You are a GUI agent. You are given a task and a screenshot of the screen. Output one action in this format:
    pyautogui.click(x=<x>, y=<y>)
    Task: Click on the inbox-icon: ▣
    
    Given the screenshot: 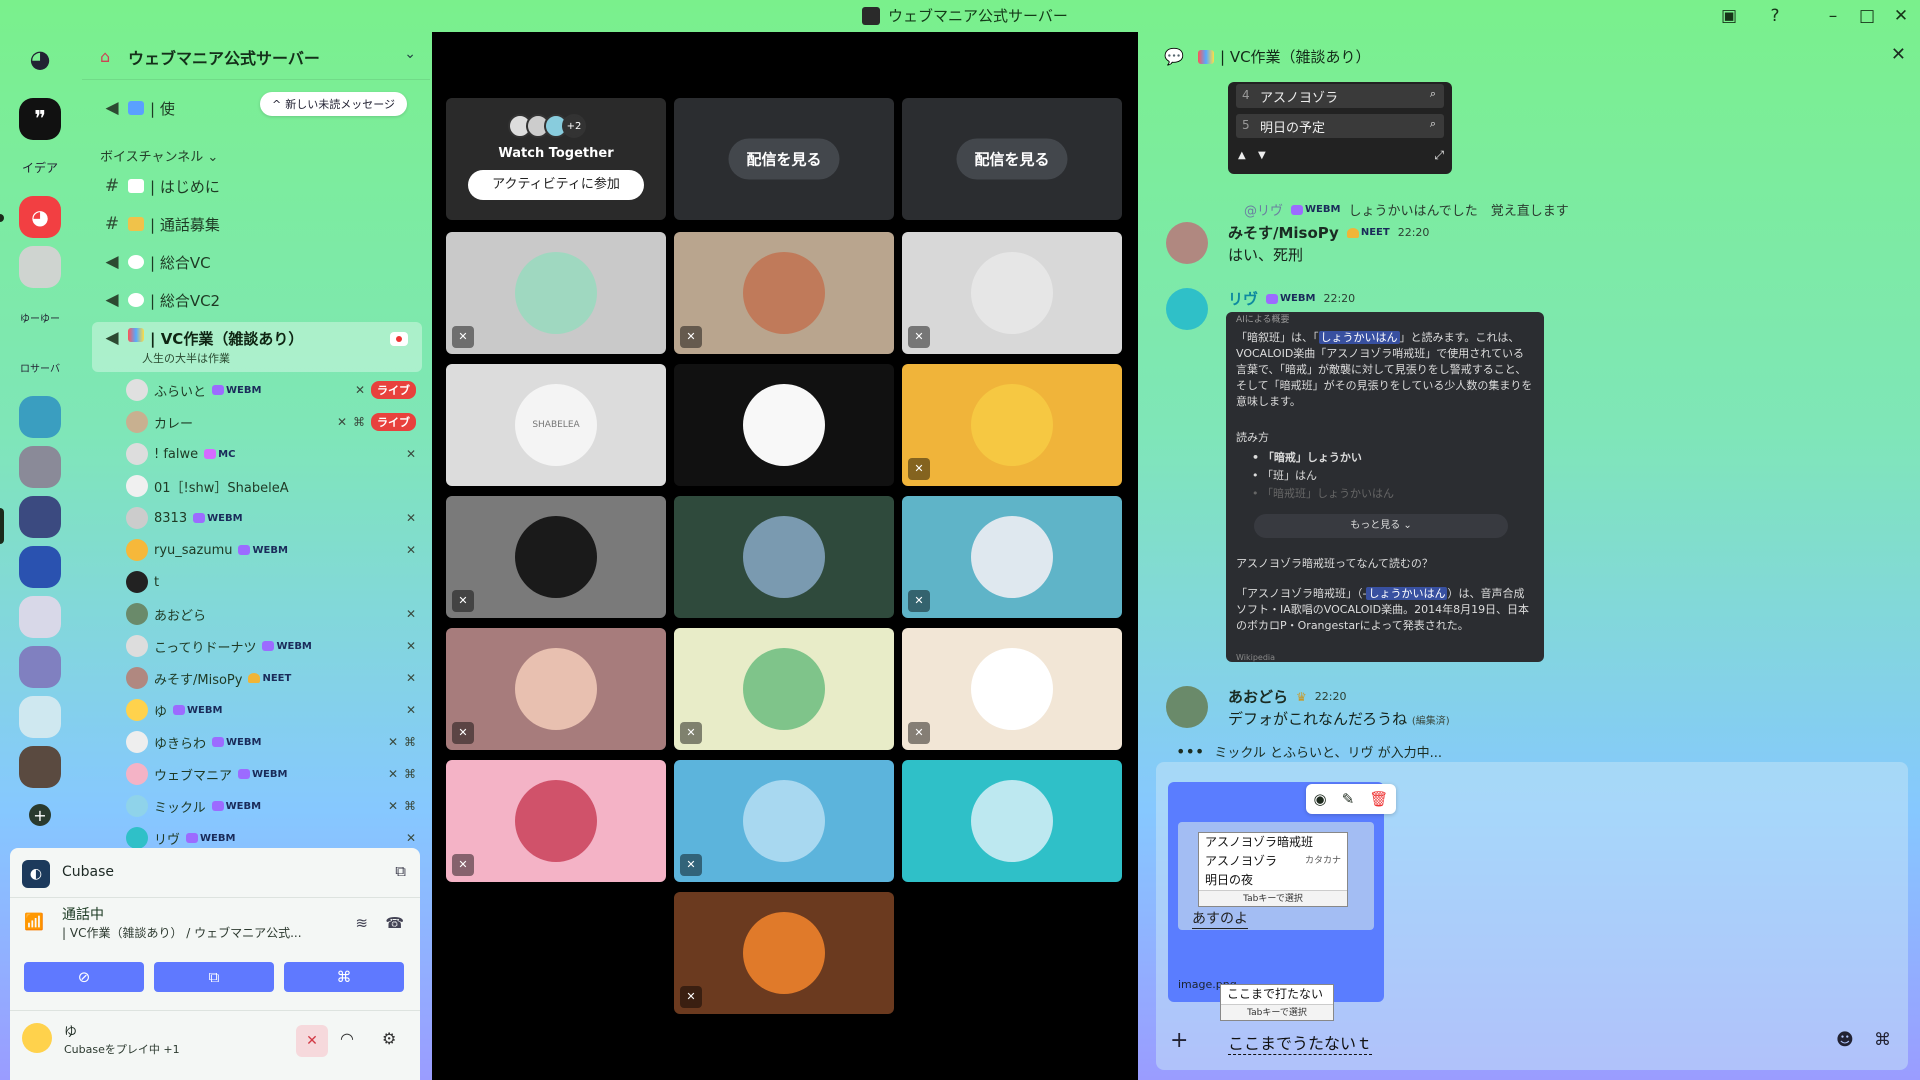 What is the action you would take?
    pyautogui.click(x=1729, y=16)
    